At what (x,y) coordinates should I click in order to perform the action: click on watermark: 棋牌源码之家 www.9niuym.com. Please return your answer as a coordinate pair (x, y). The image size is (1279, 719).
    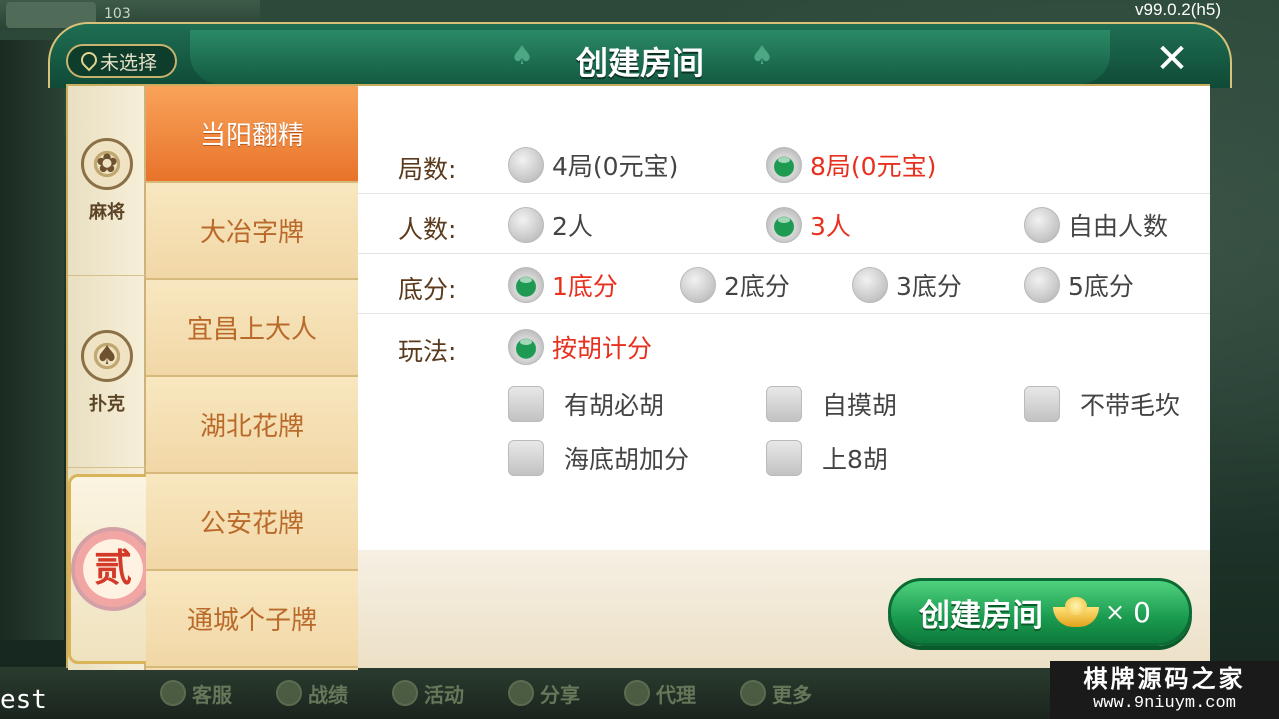
    Looking at the image, I should click on (1164, 690).